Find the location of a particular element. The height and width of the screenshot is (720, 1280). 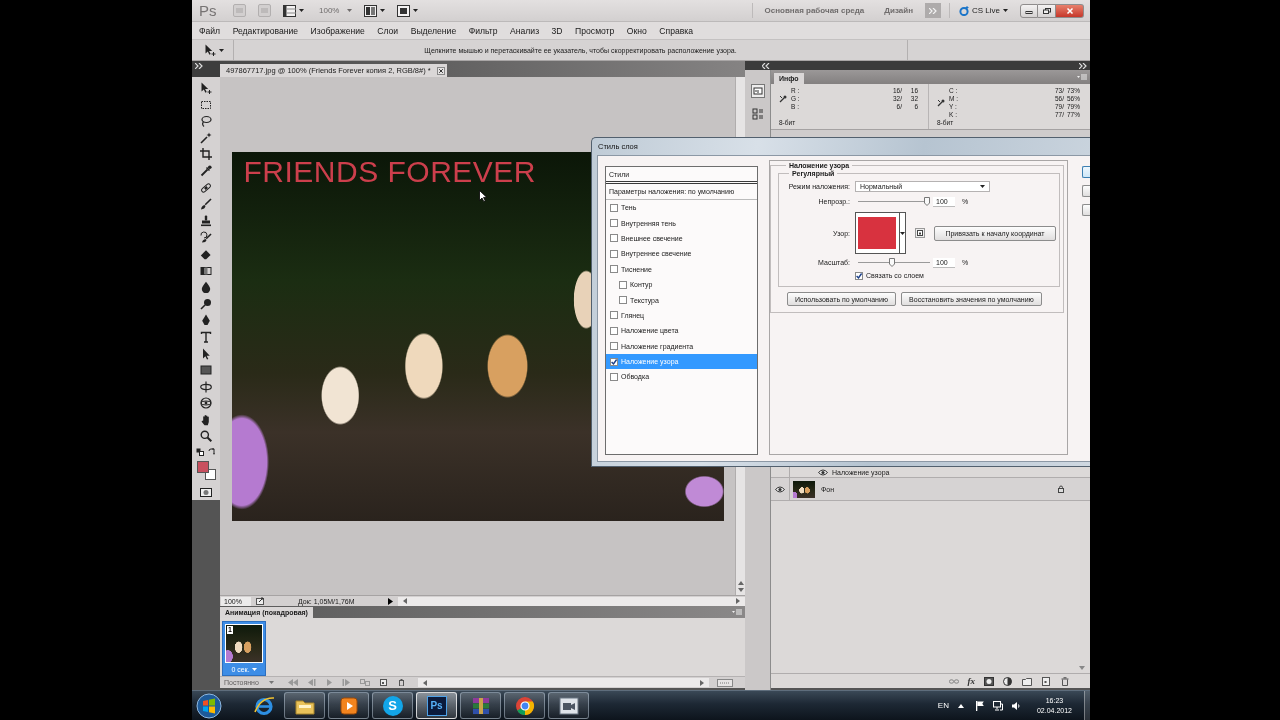

play-arrow-icon is located at coordinates (390, 601).